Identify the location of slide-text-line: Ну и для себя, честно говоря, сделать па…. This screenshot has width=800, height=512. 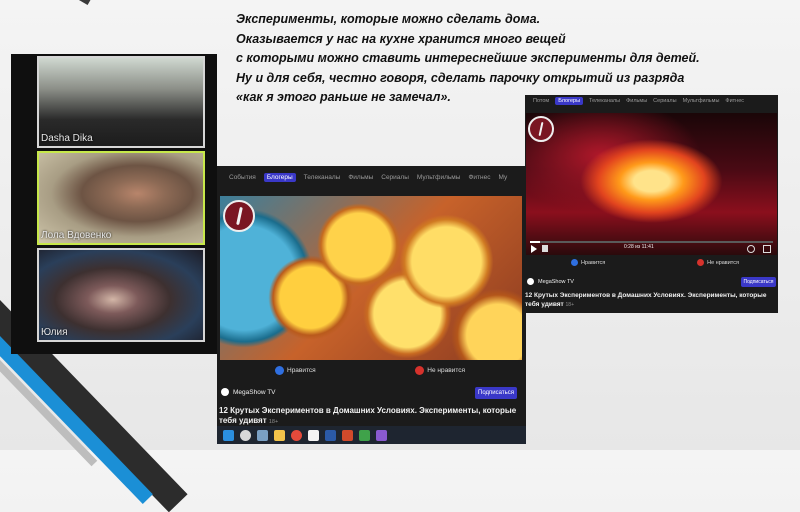
(460, 77).